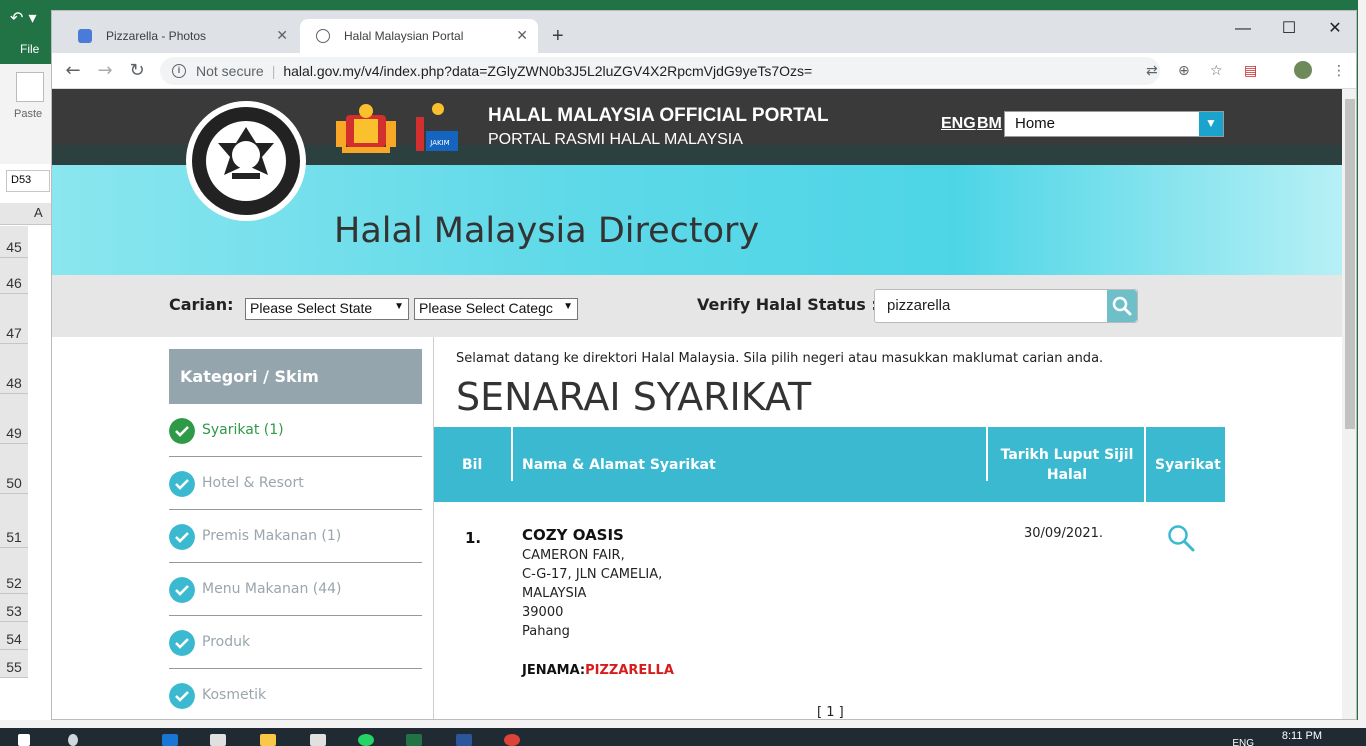  What do you see at coordinates (512, 740) in the screenshot?
I see `chrome-icon` at bounding box center [512, 740].